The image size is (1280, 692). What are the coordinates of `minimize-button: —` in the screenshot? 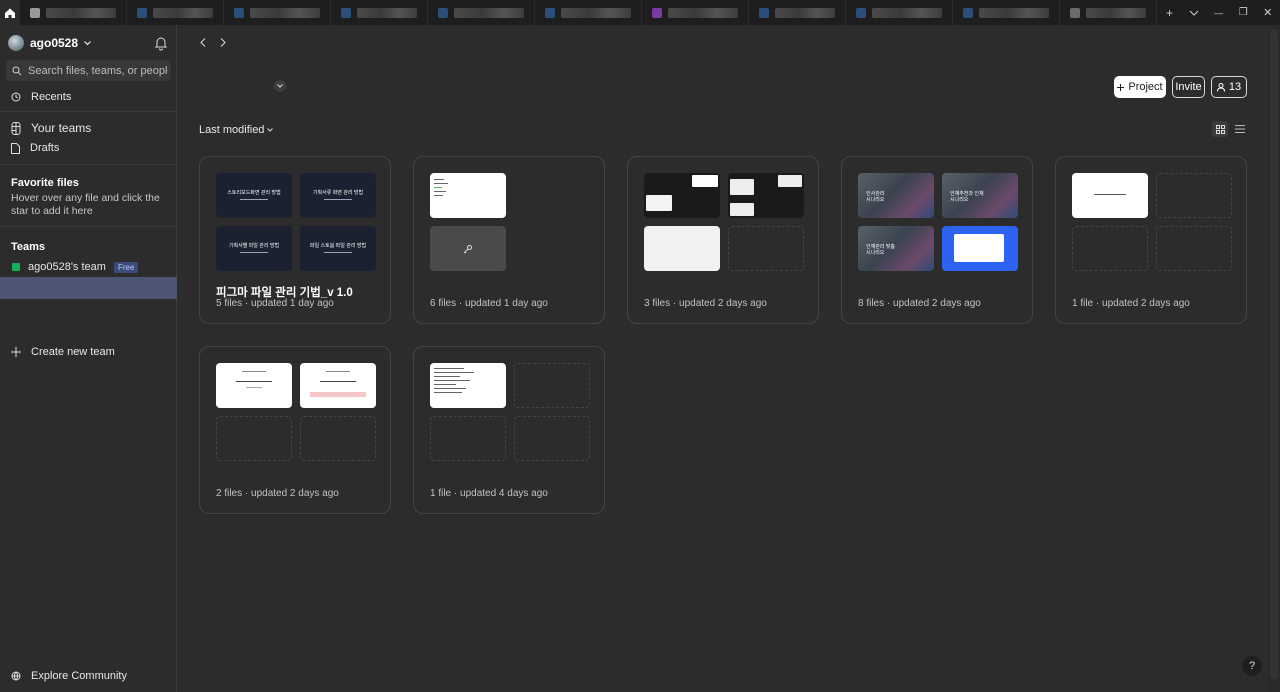 It's located at (1218, 12).